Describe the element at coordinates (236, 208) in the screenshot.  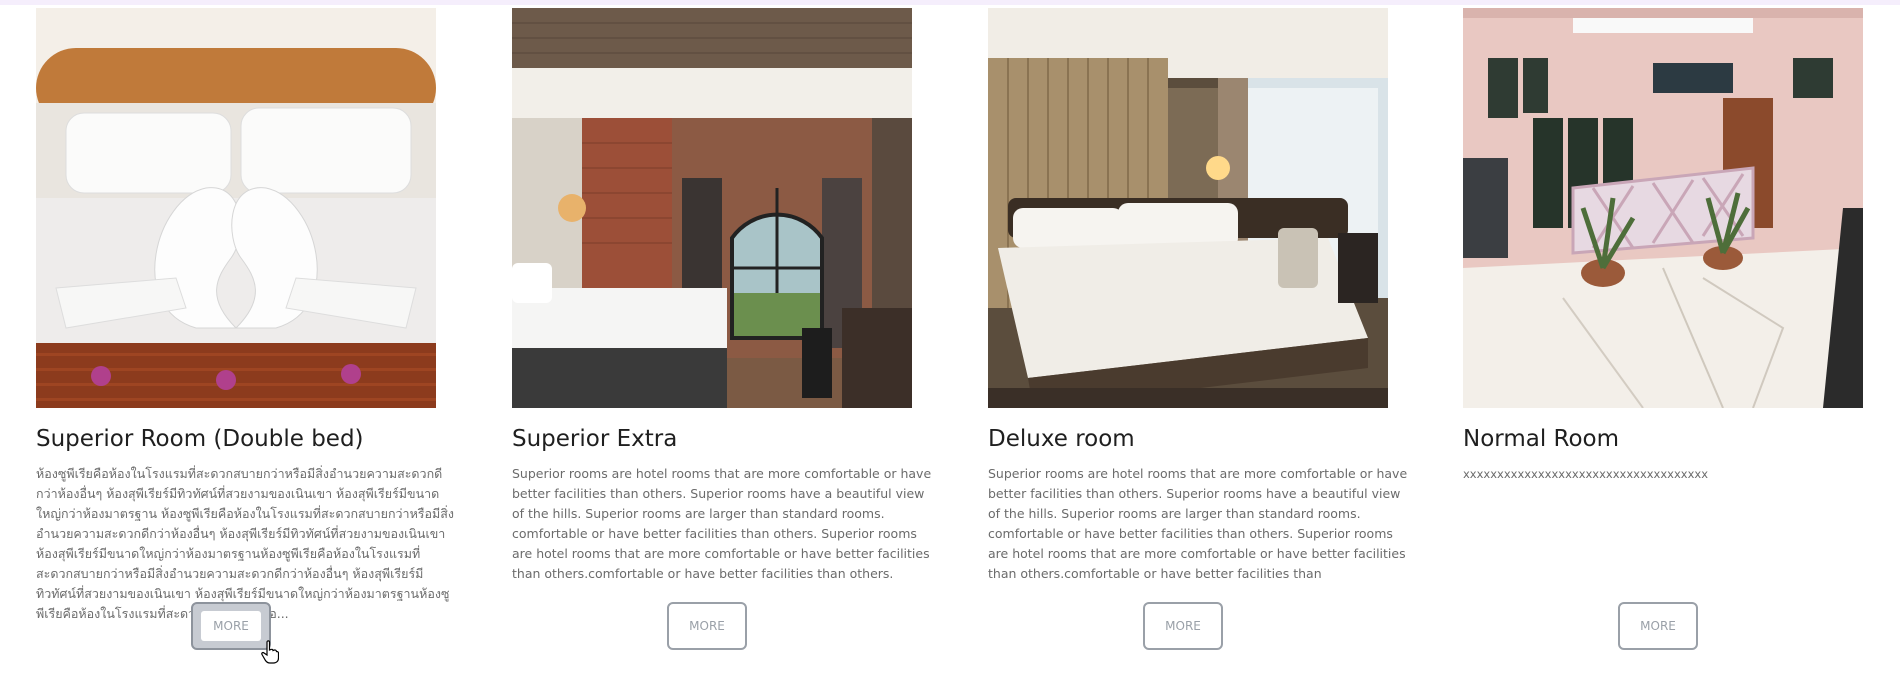
I see `room-photo-superior-double` at that location.